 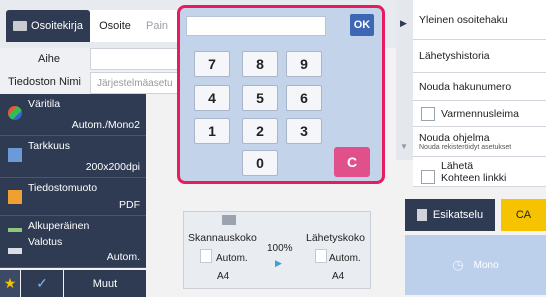 I want to click on key-0: 0, so click(x=260, y=163).